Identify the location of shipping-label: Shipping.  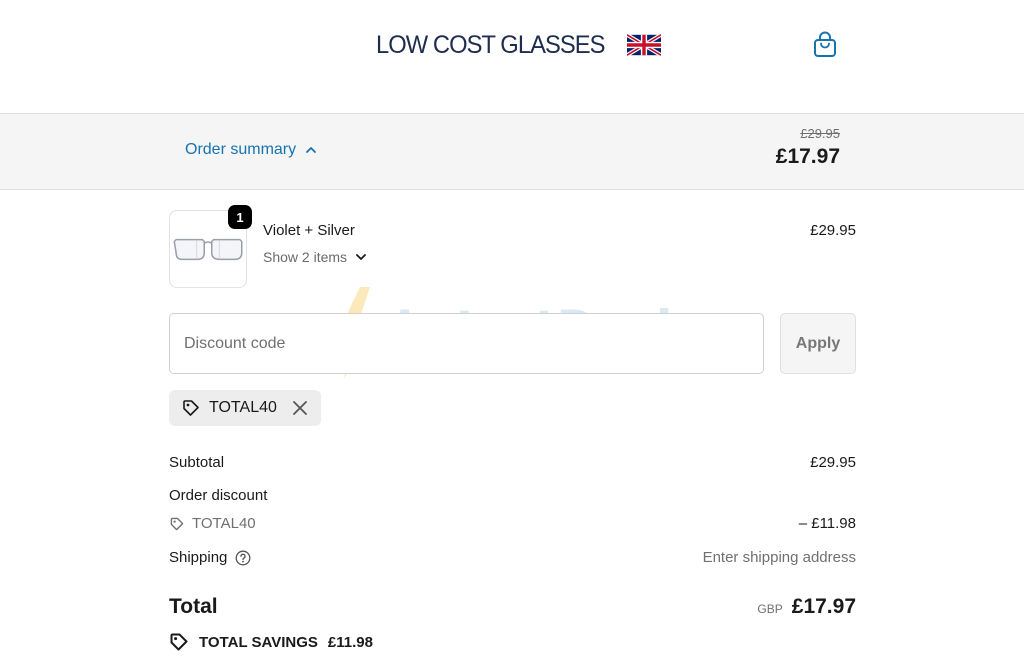
(198, 557).